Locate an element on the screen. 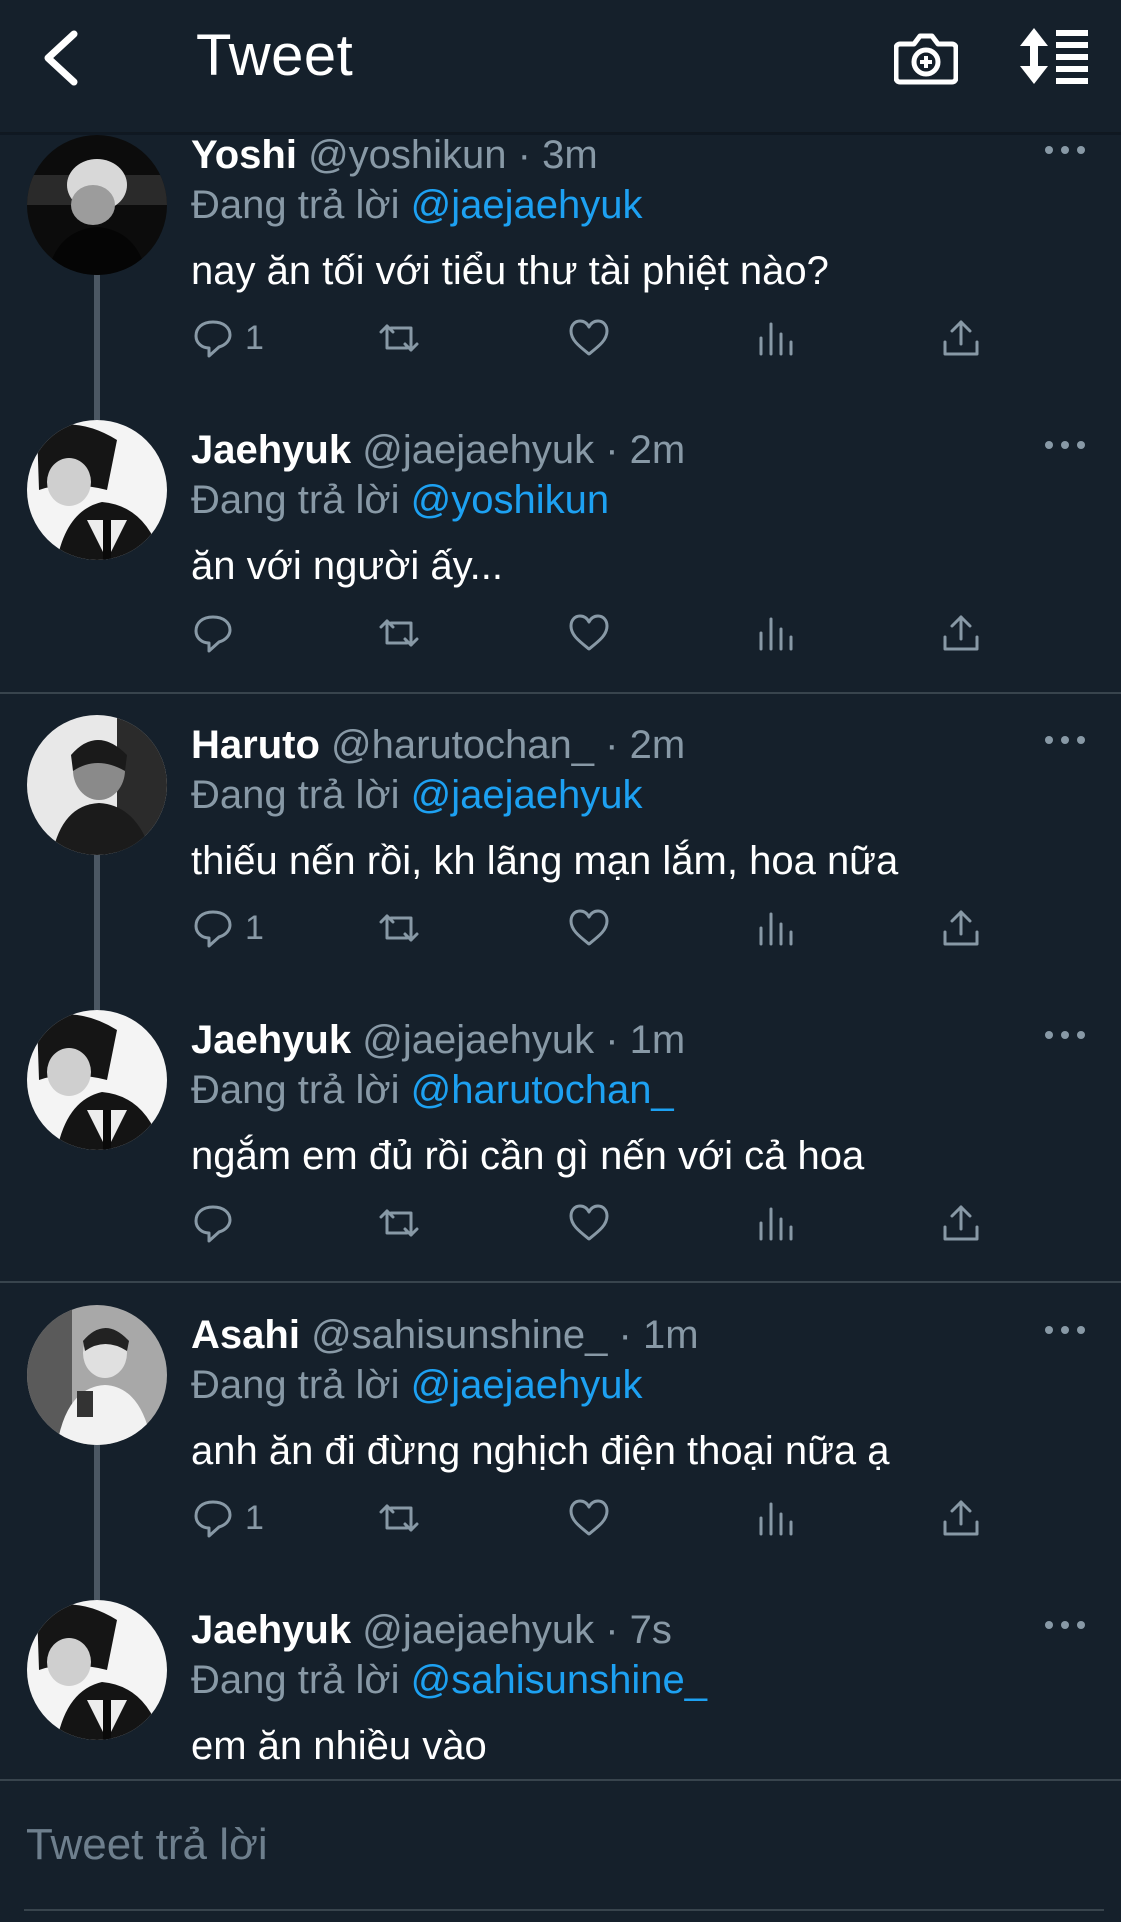 This screenshot has width=1121, height=1922. camera-button is located at coordinates (926, 58).